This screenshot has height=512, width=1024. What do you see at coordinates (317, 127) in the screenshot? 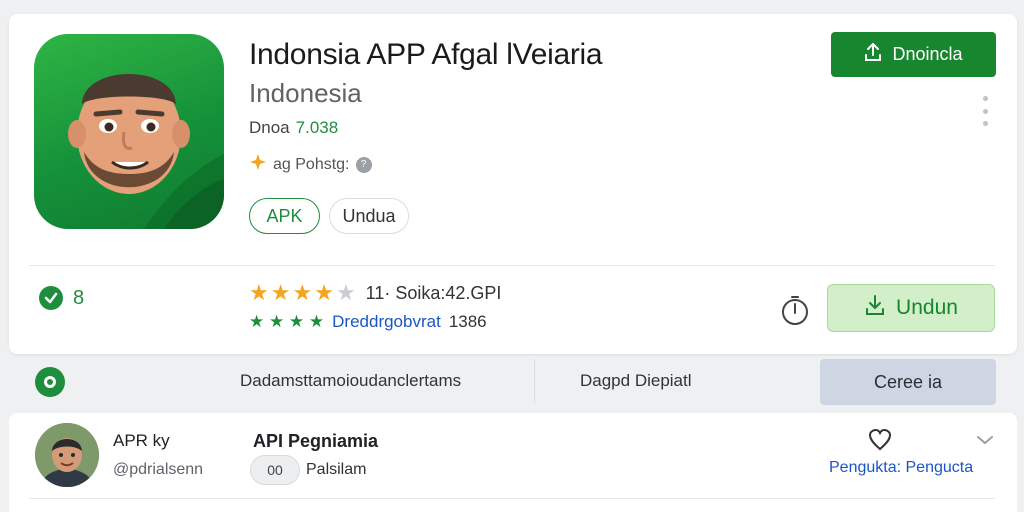
I see `downloads-value: 7.038` at bounding box center [317, 127].